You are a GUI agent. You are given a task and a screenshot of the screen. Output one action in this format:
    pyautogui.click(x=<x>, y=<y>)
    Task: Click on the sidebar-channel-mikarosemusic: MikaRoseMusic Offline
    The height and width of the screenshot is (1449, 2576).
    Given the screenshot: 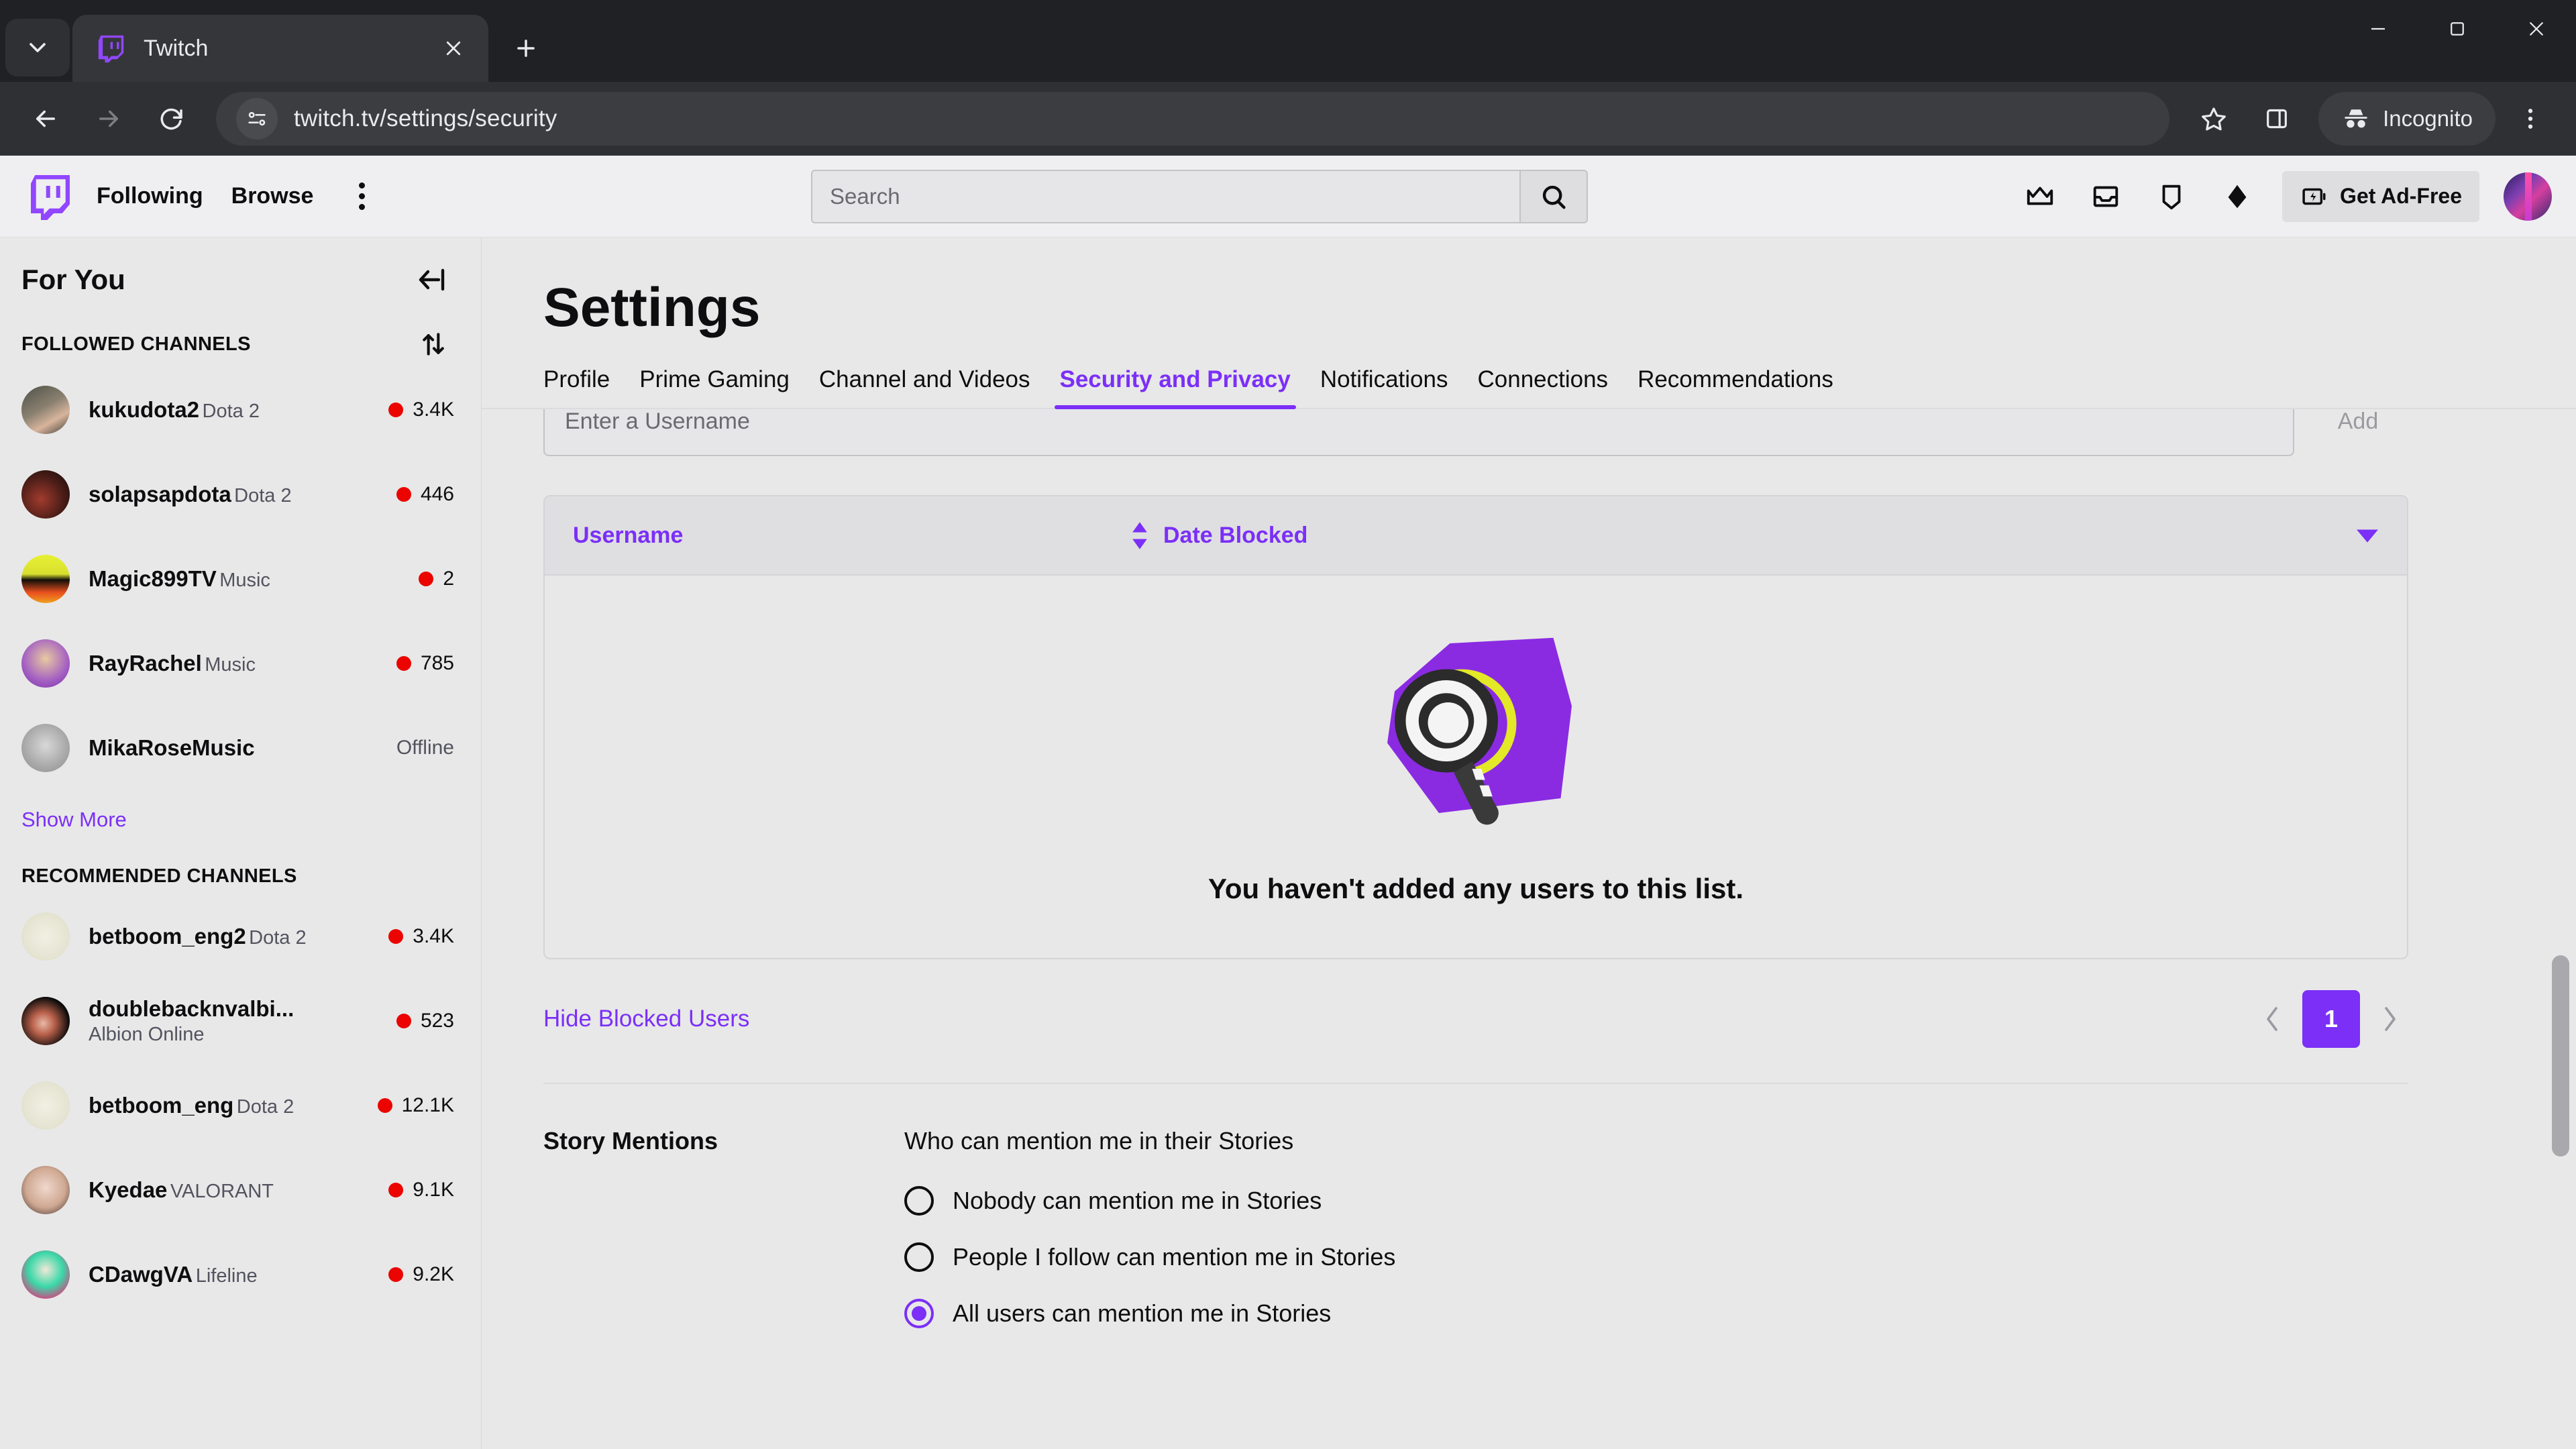 What is the action you would take?
    pyautogui.click(x=240, y=748)
    